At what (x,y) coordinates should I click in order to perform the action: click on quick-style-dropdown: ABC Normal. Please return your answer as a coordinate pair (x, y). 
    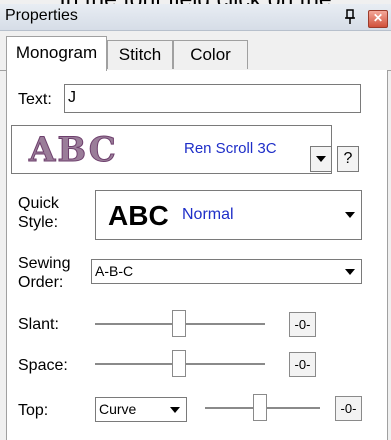
    Looking at the image, I should click on (228, 215).